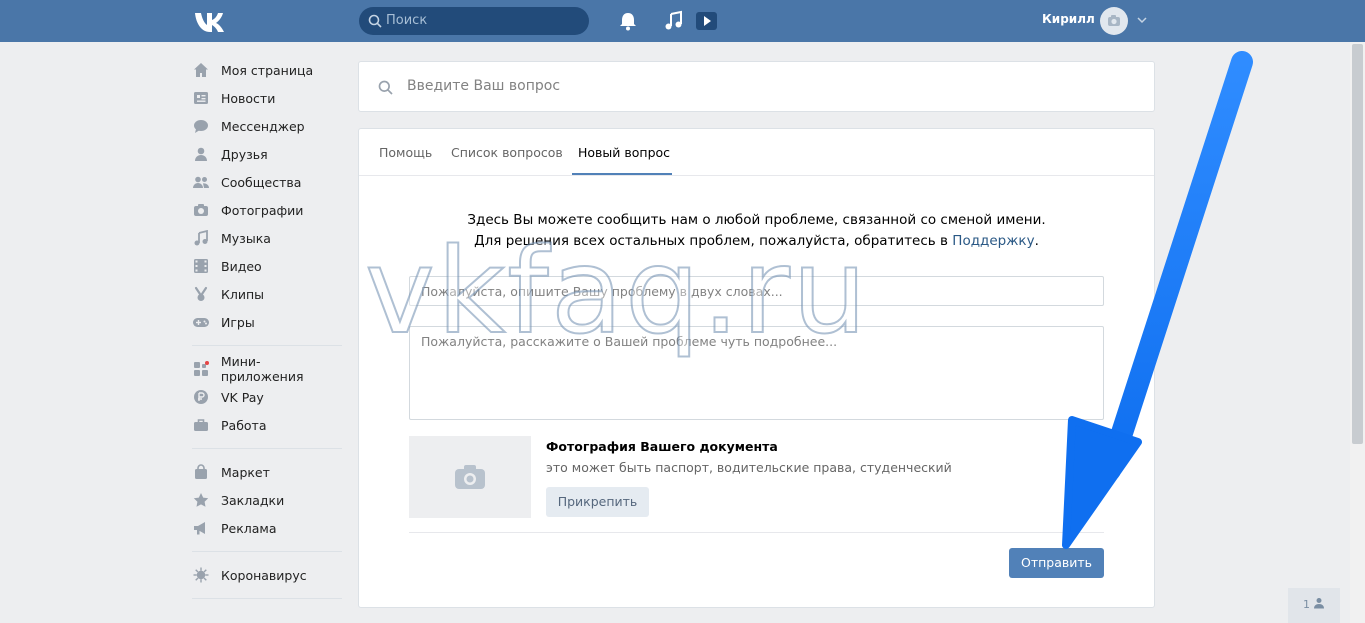 The width and height of the screenshot is (1365, 623). What do you see at coordinates (253, 500) in the screenshot?
I see `sidebar-item-label: Закладки` at bounding box center [253, 500].